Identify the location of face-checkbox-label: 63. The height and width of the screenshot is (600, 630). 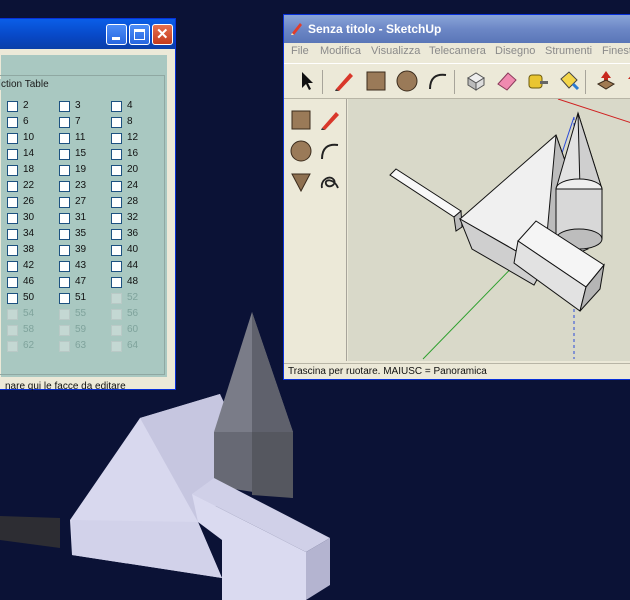
(81, 345).